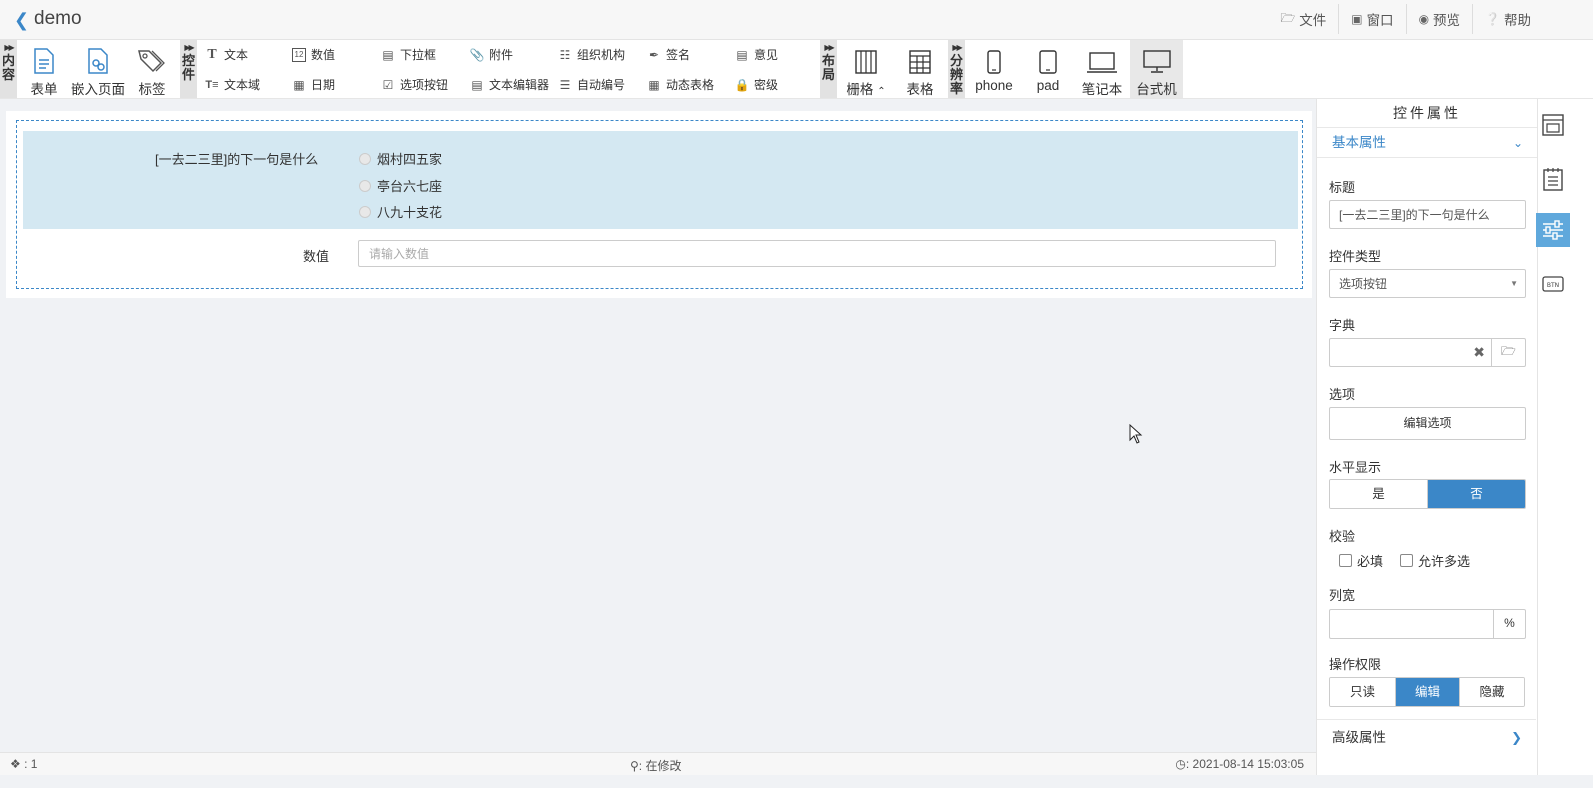 The height and width of the screenshot is (788, 1593). What do you see at coordinates (1427, 352) in the screenshot?
I see `dict-field: ✖ 🗁` at bounding box center [1427, 352].